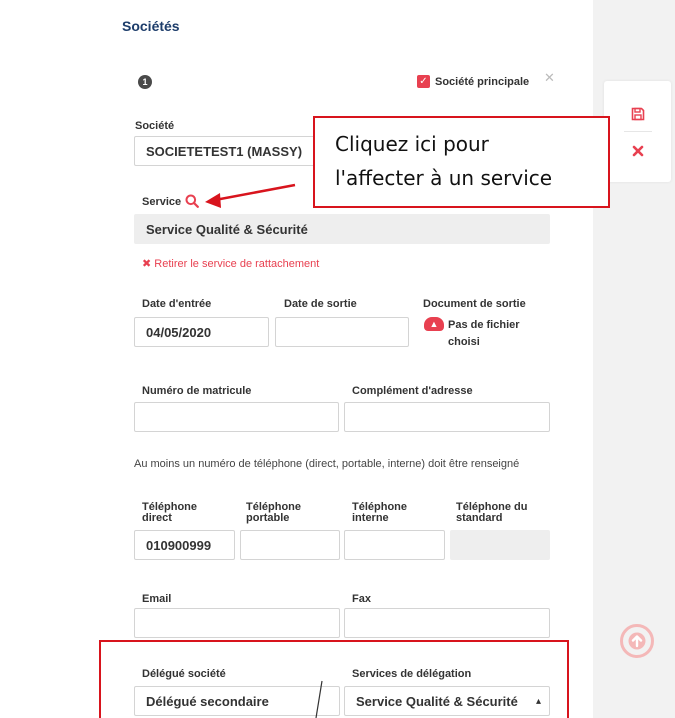  What do you see at coordinates (236, 417) in the screenshot?
I see `matricule-field` at bounding box center [236, 417].